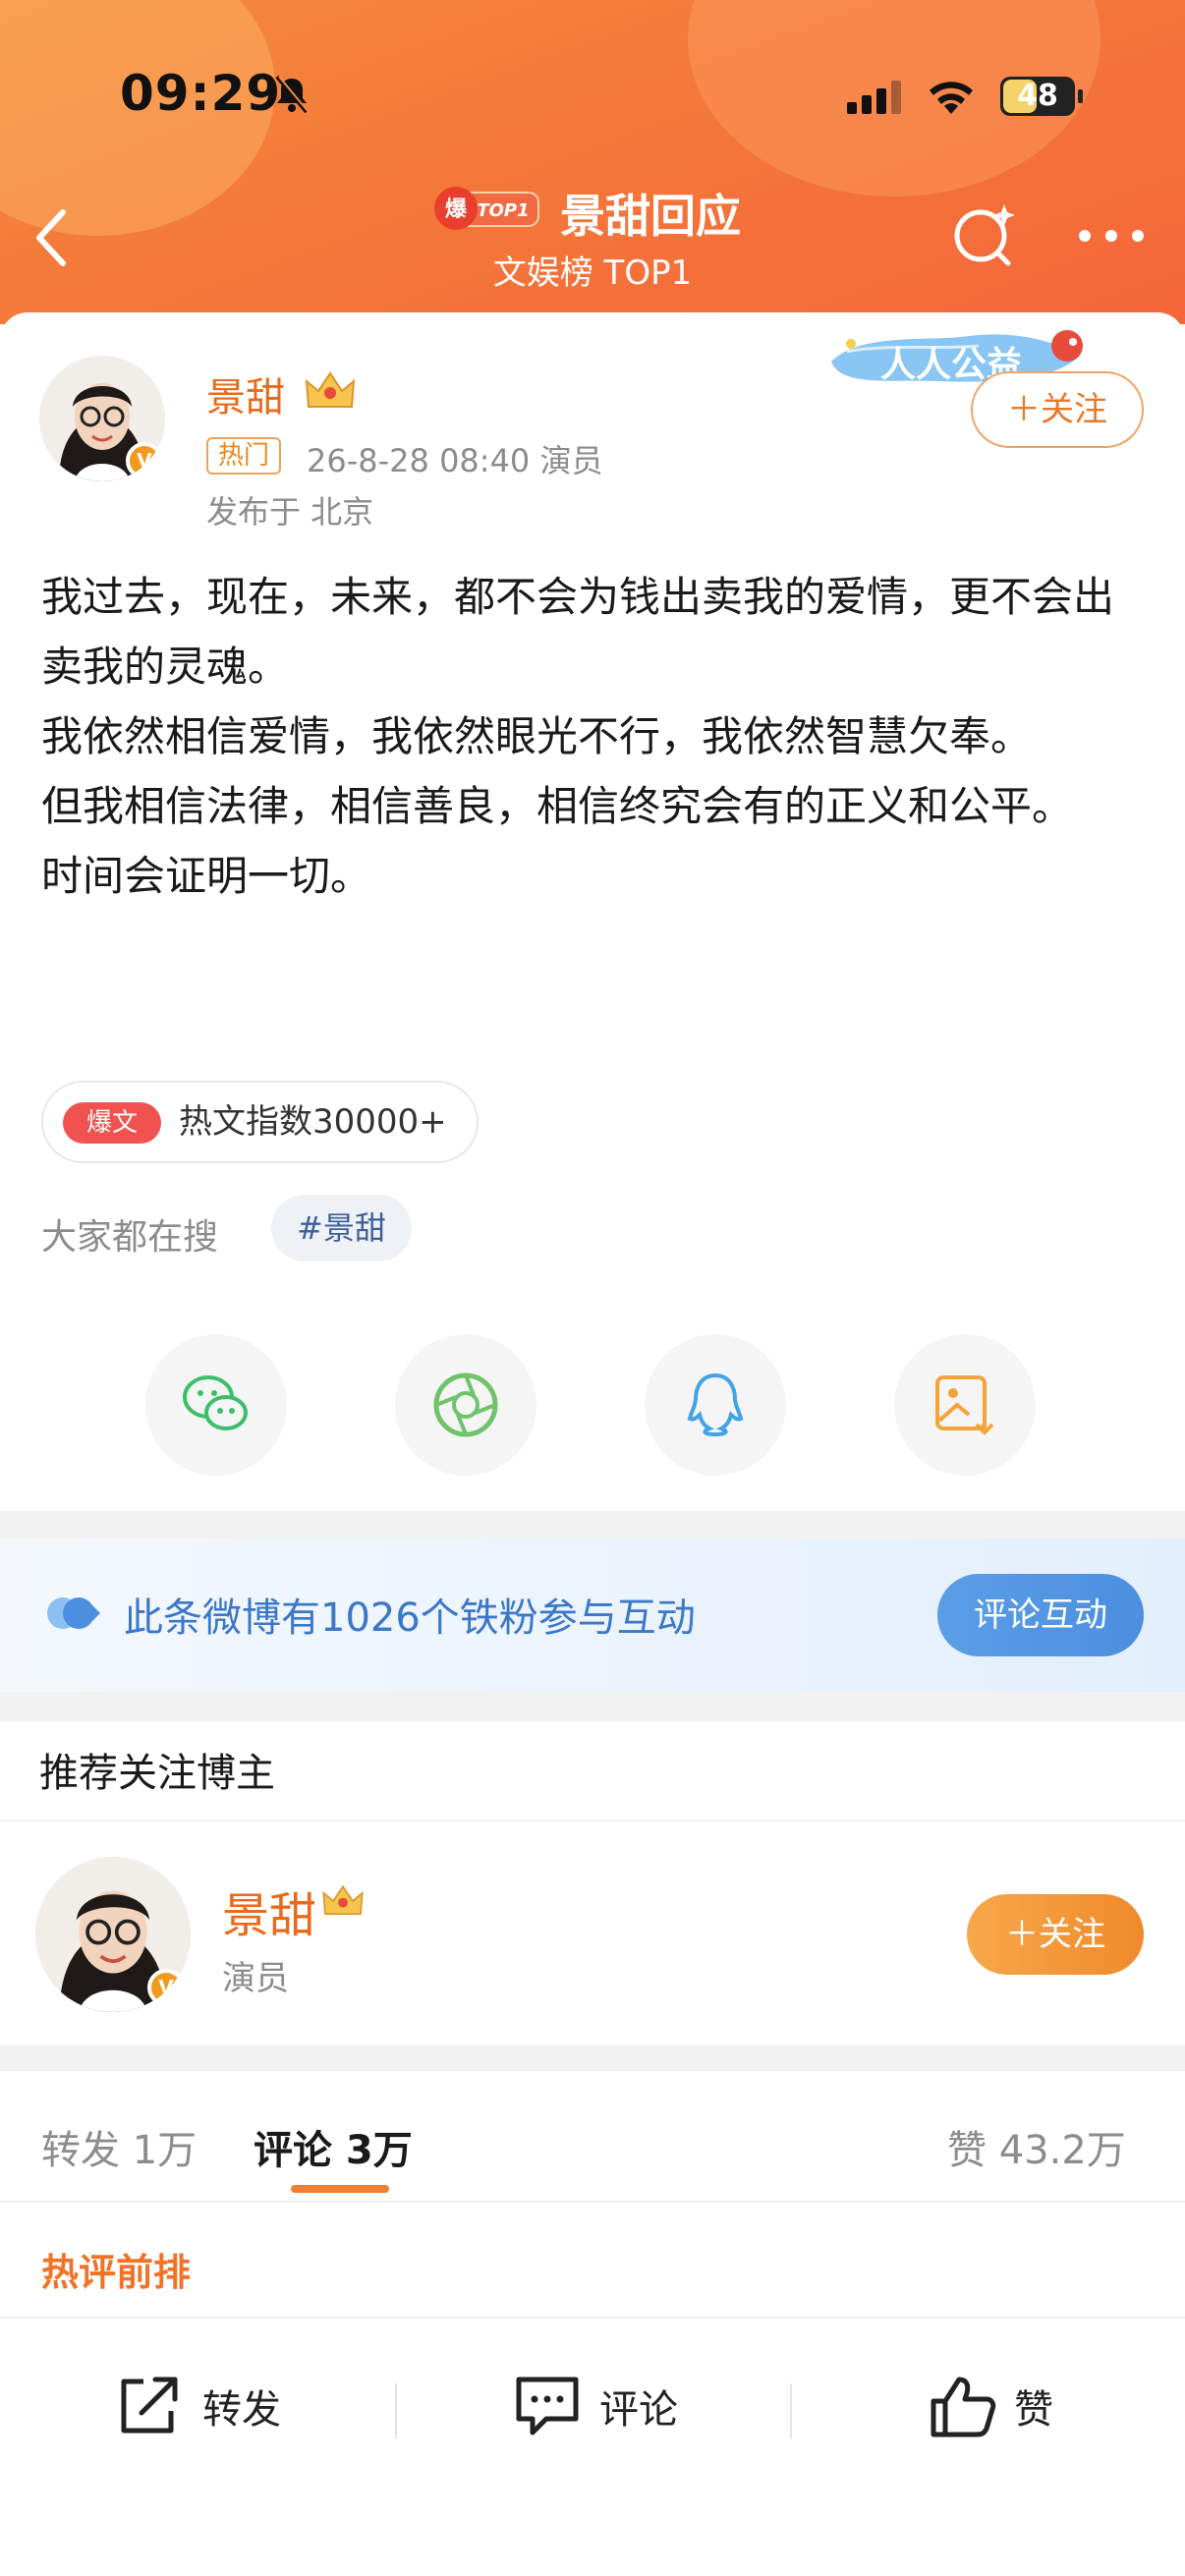  What do you see at coordinates (157, 1773) in the screenshot?
I see `recommend-title: 推荐关注博主` at bounding box center [157, 1773].